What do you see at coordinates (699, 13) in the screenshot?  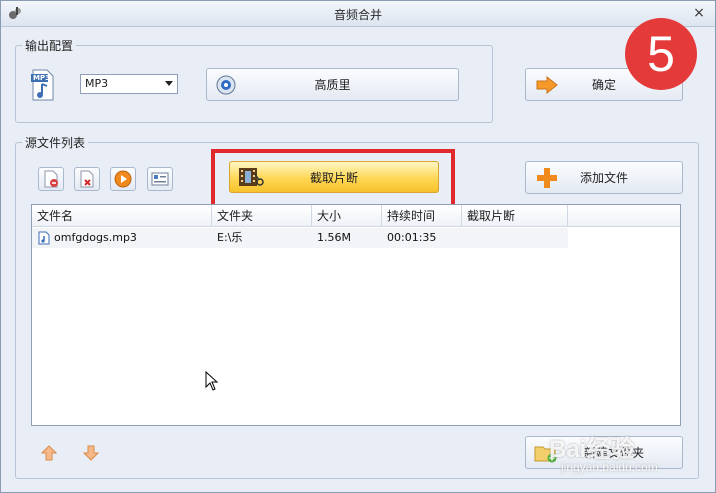 I see `close-button: ×` at bounding box center [699, 13].